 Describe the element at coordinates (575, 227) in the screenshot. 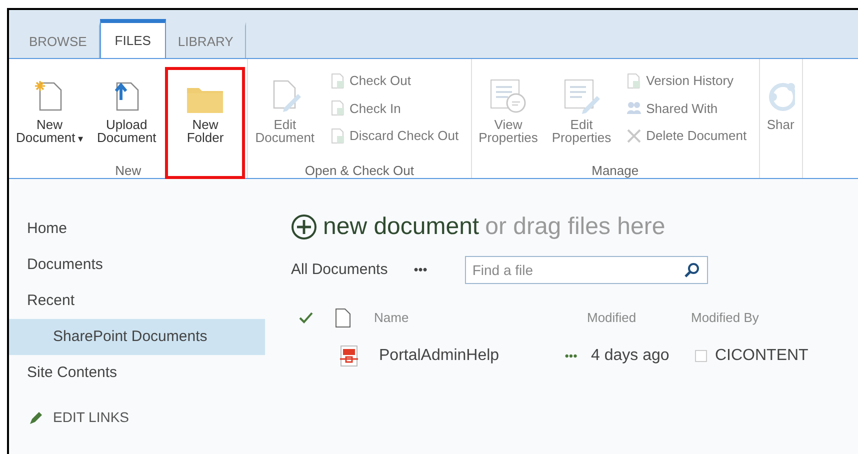

I see `drag-hint: or drag files here` at that location.